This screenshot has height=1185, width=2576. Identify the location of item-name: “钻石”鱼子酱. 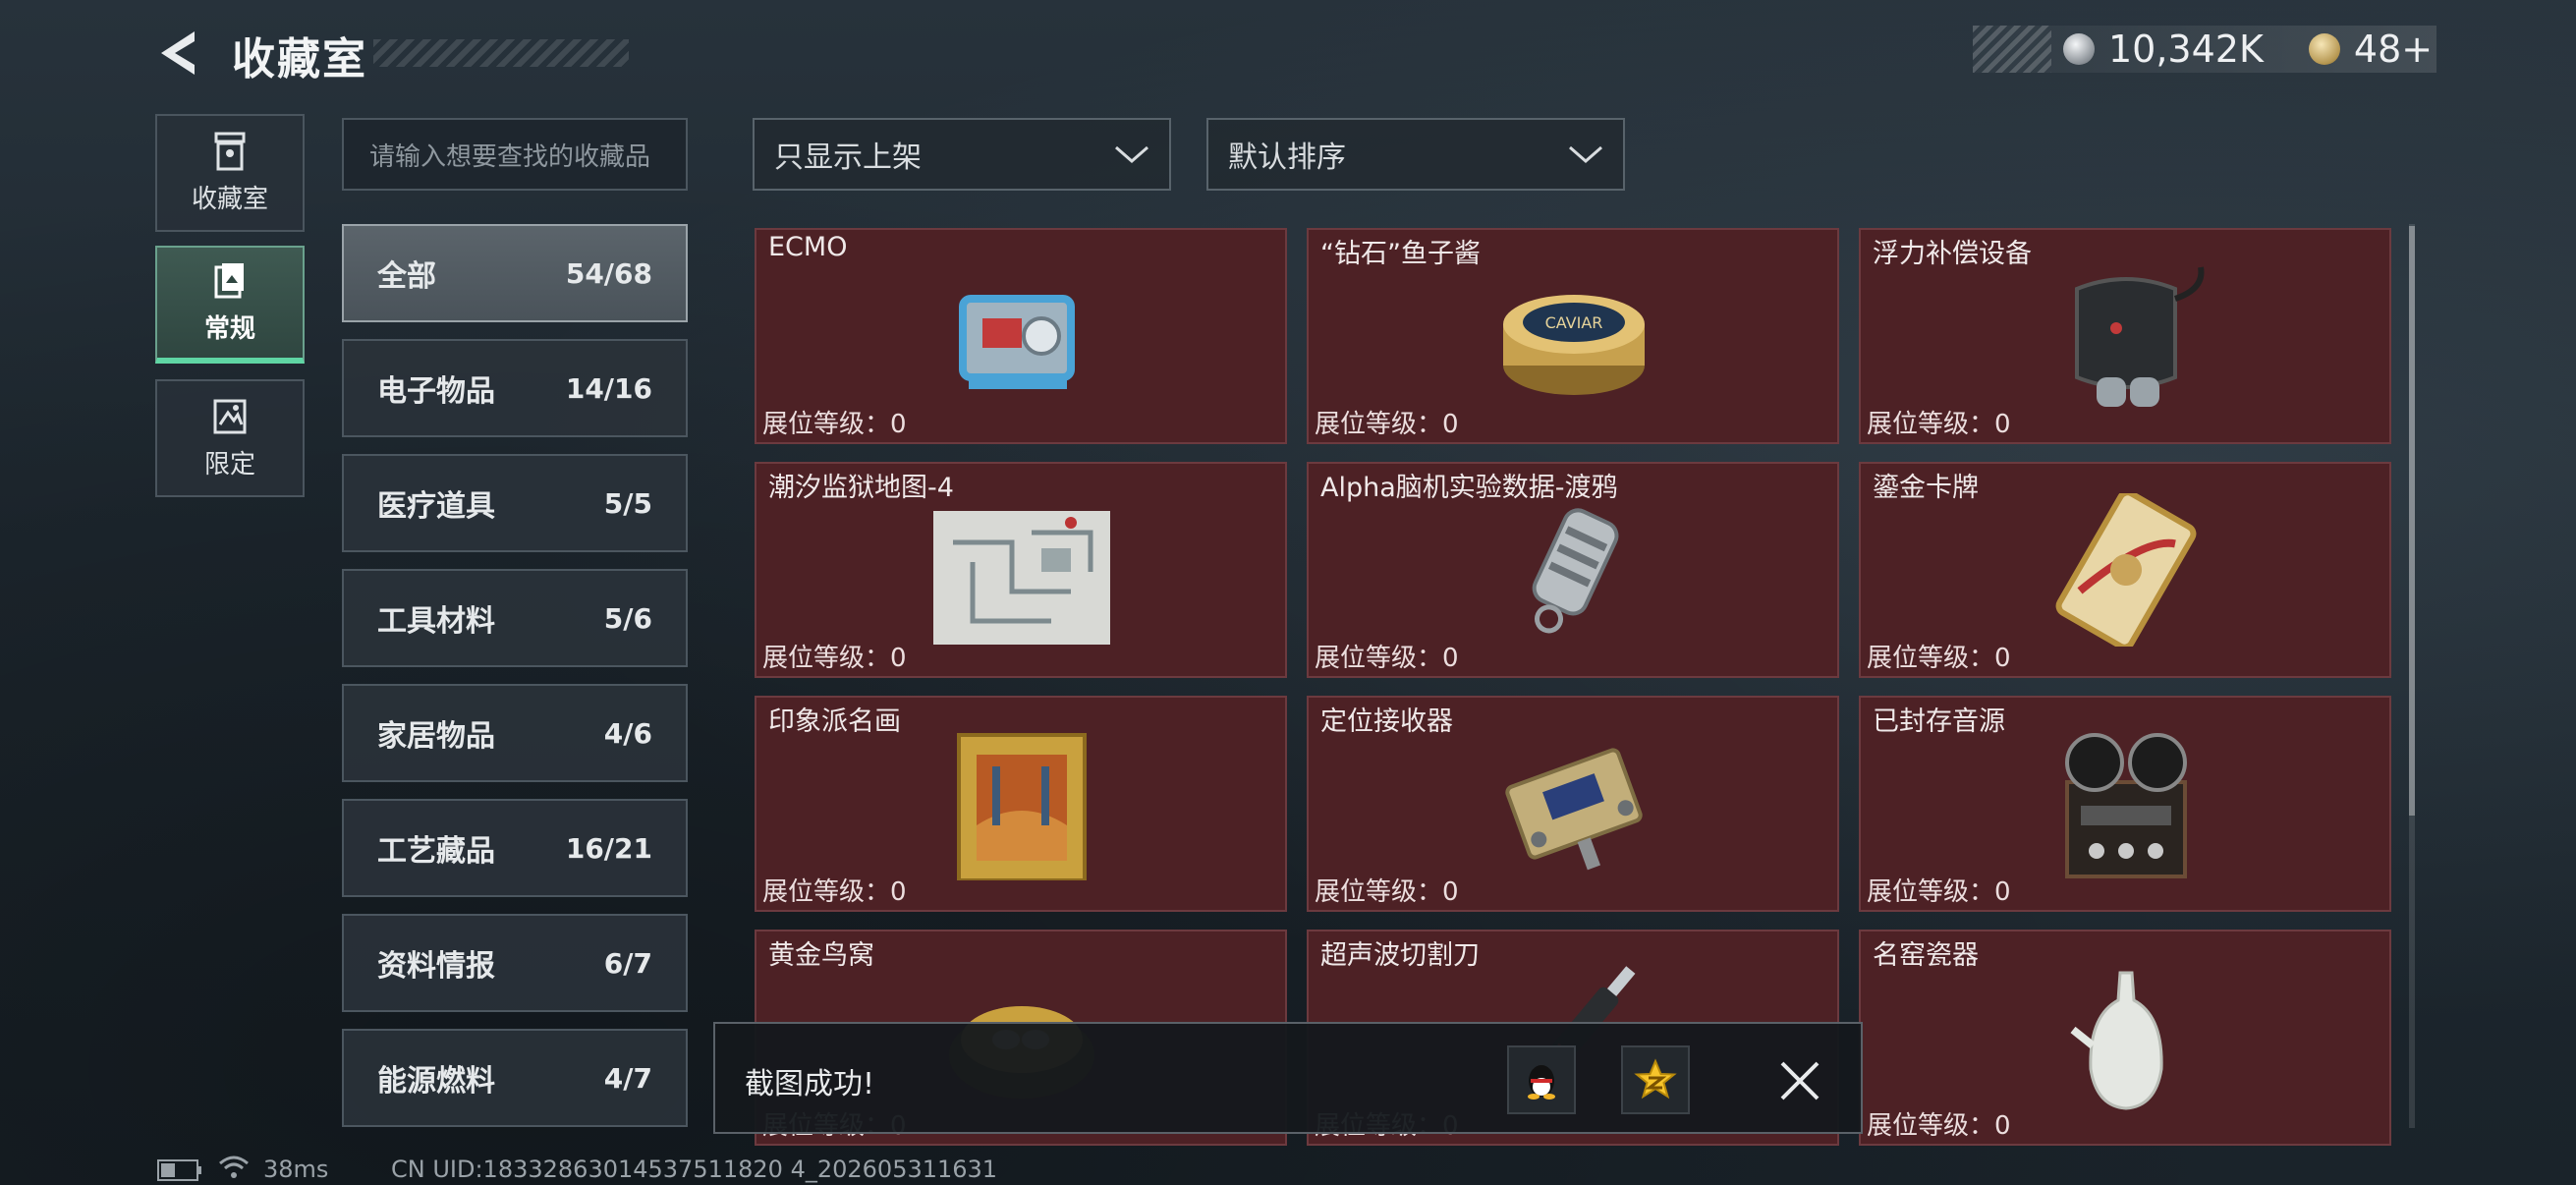
(1400, 254).